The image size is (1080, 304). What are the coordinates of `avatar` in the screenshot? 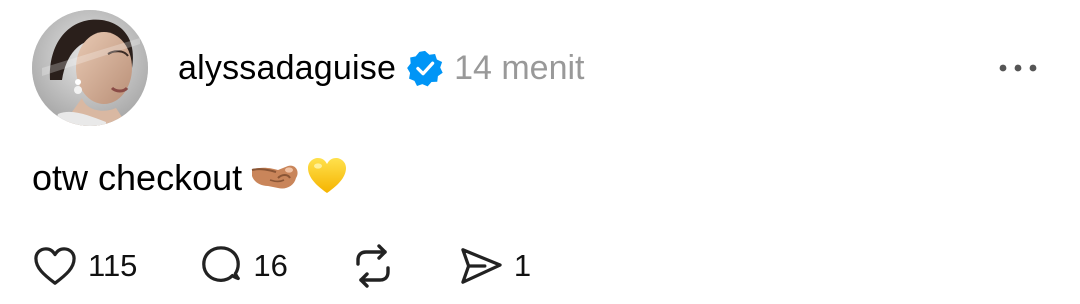 It's located at (90, 68).